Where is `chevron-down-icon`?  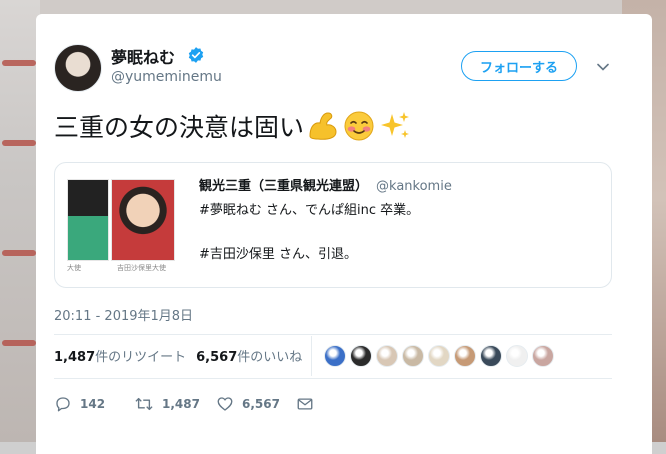 chevron-down-icon is located at coordinates (603, 67).